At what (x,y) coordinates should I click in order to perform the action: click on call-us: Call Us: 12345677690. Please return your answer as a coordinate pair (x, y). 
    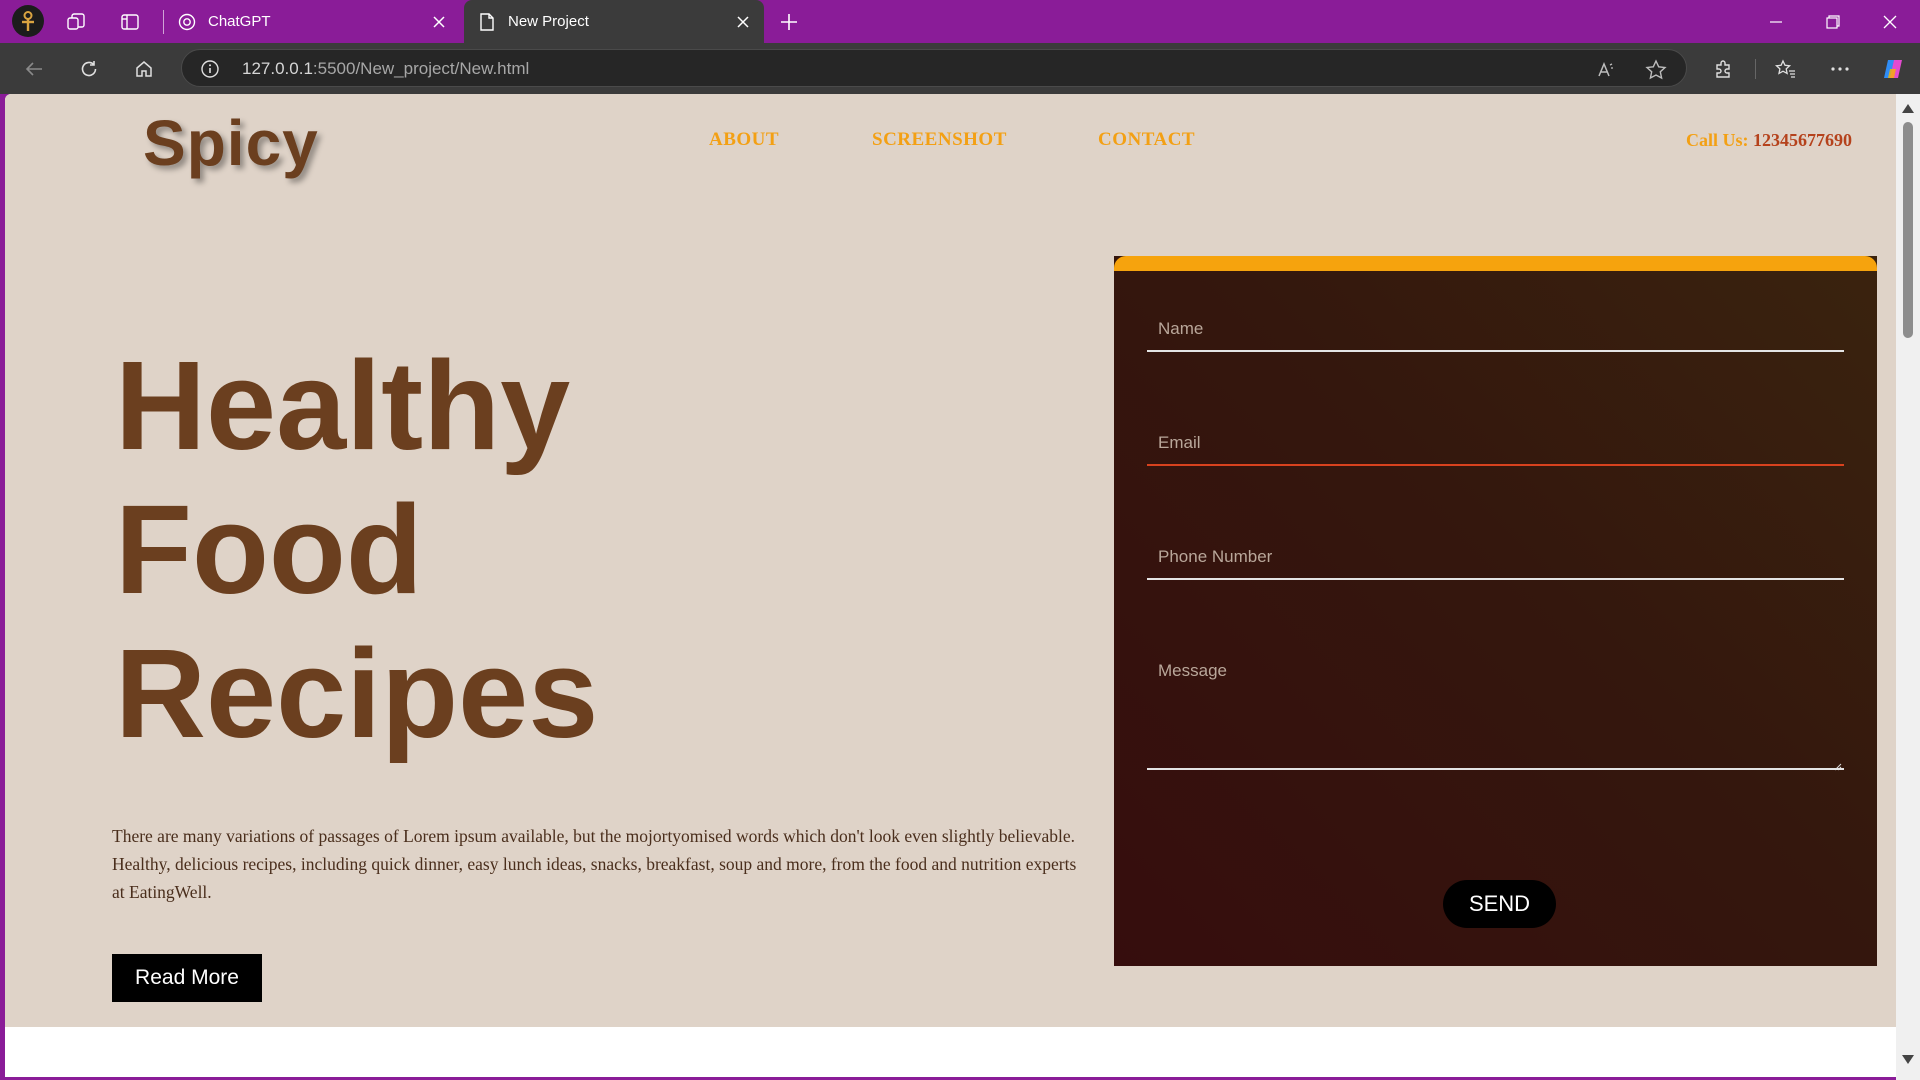
    Looking at the image, I should click on (1769, 140).